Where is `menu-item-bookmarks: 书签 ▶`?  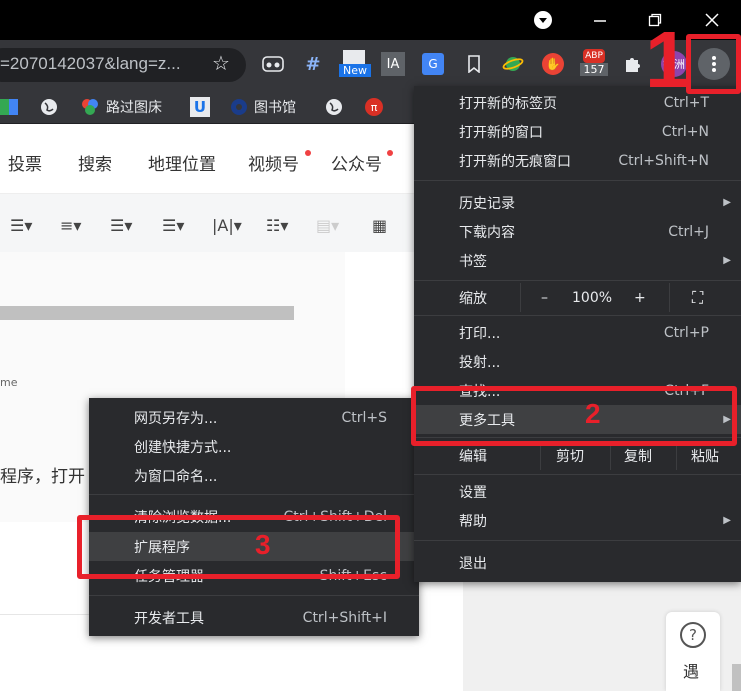 menu-item-bookmarks: 书签 ▶ is located at coordinates (577, 260).